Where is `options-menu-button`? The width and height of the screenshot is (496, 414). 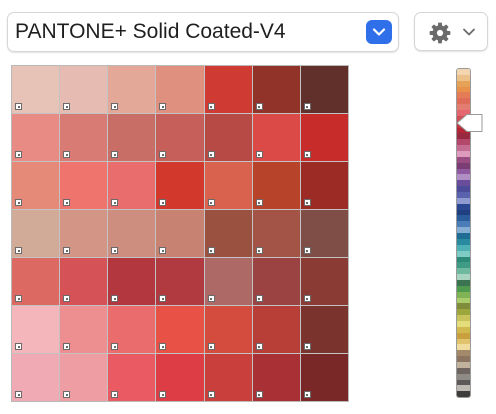
options-menu-button is located at coordinates (451, 31).